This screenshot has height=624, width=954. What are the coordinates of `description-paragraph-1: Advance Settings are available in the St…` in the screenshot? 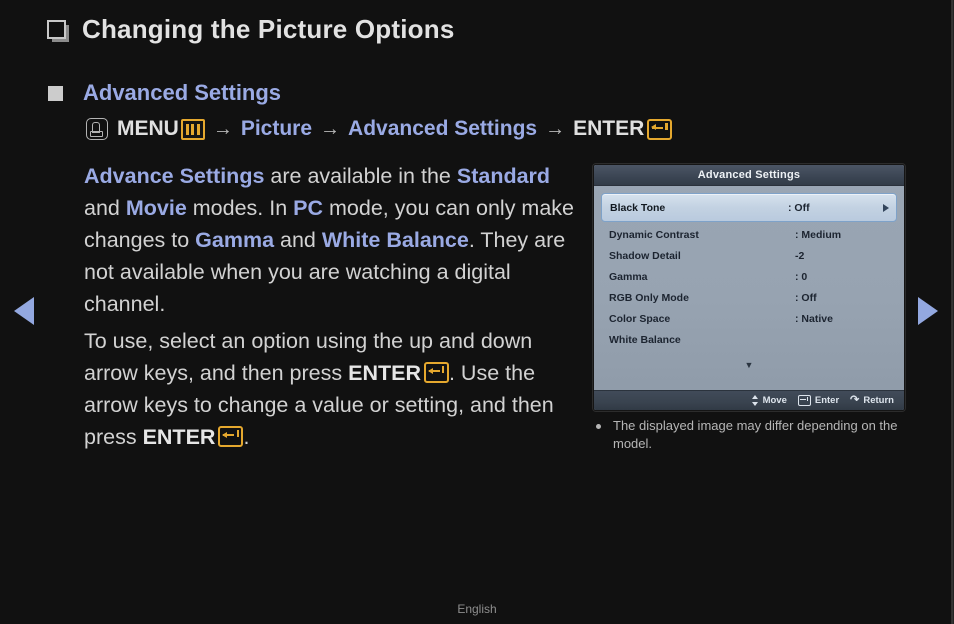 It's located at (334, 240).